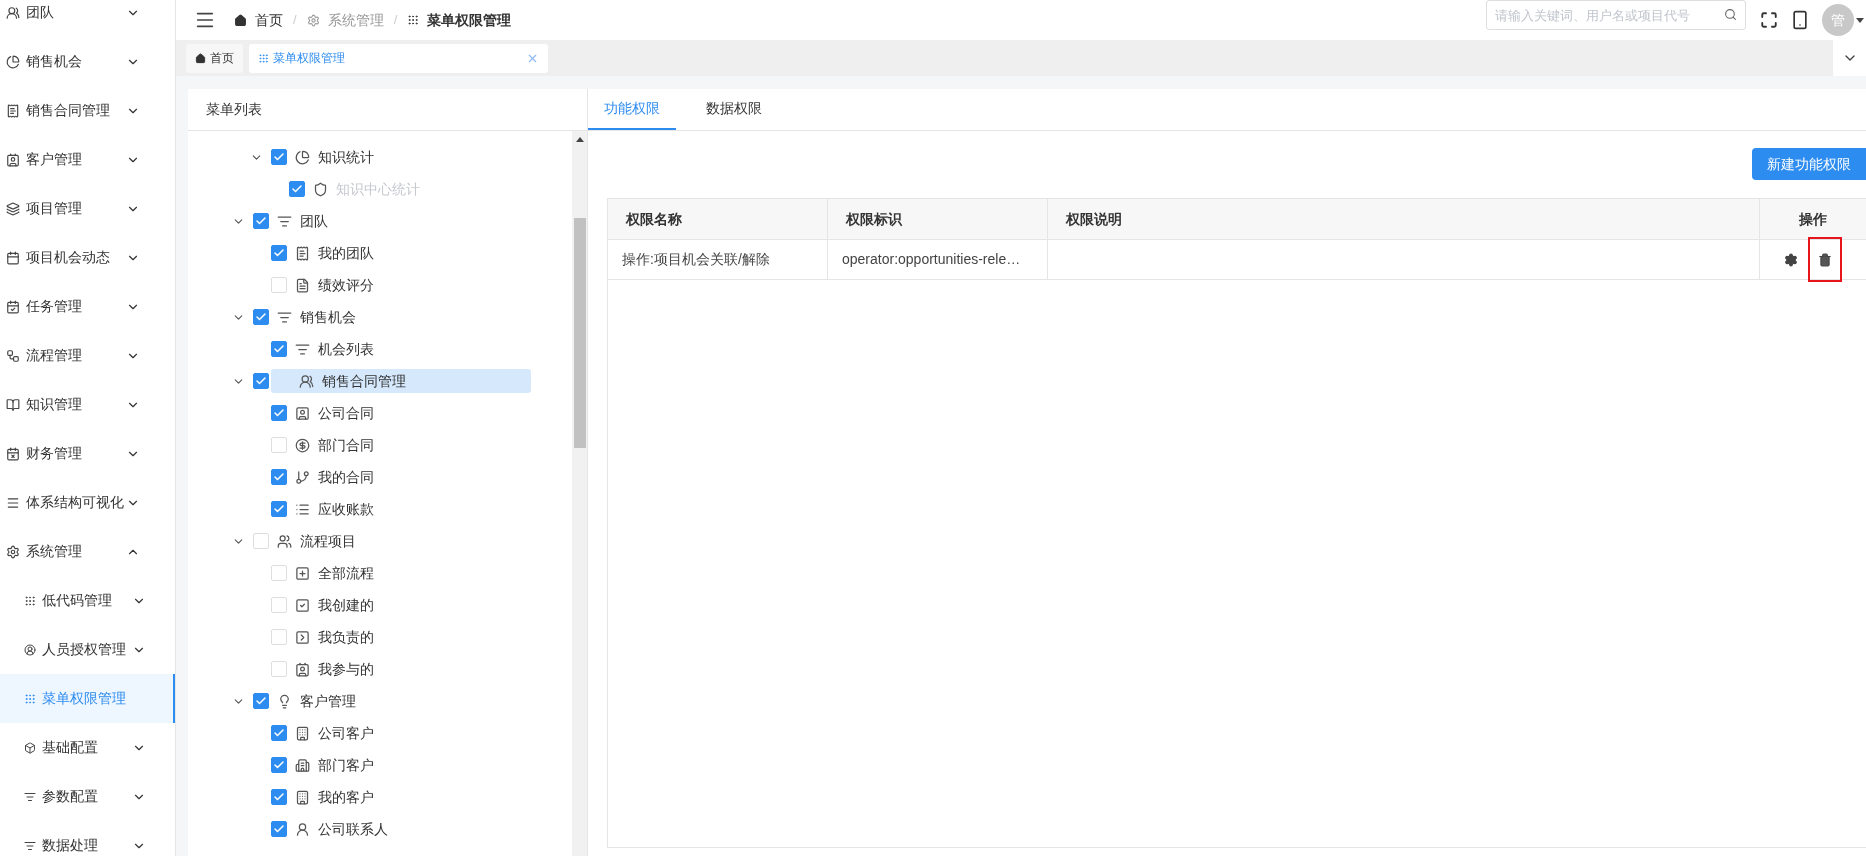 The width and height of the screenshot is (1866, 856). I want to click on tree-node: 客户管理, so click(317, 701).